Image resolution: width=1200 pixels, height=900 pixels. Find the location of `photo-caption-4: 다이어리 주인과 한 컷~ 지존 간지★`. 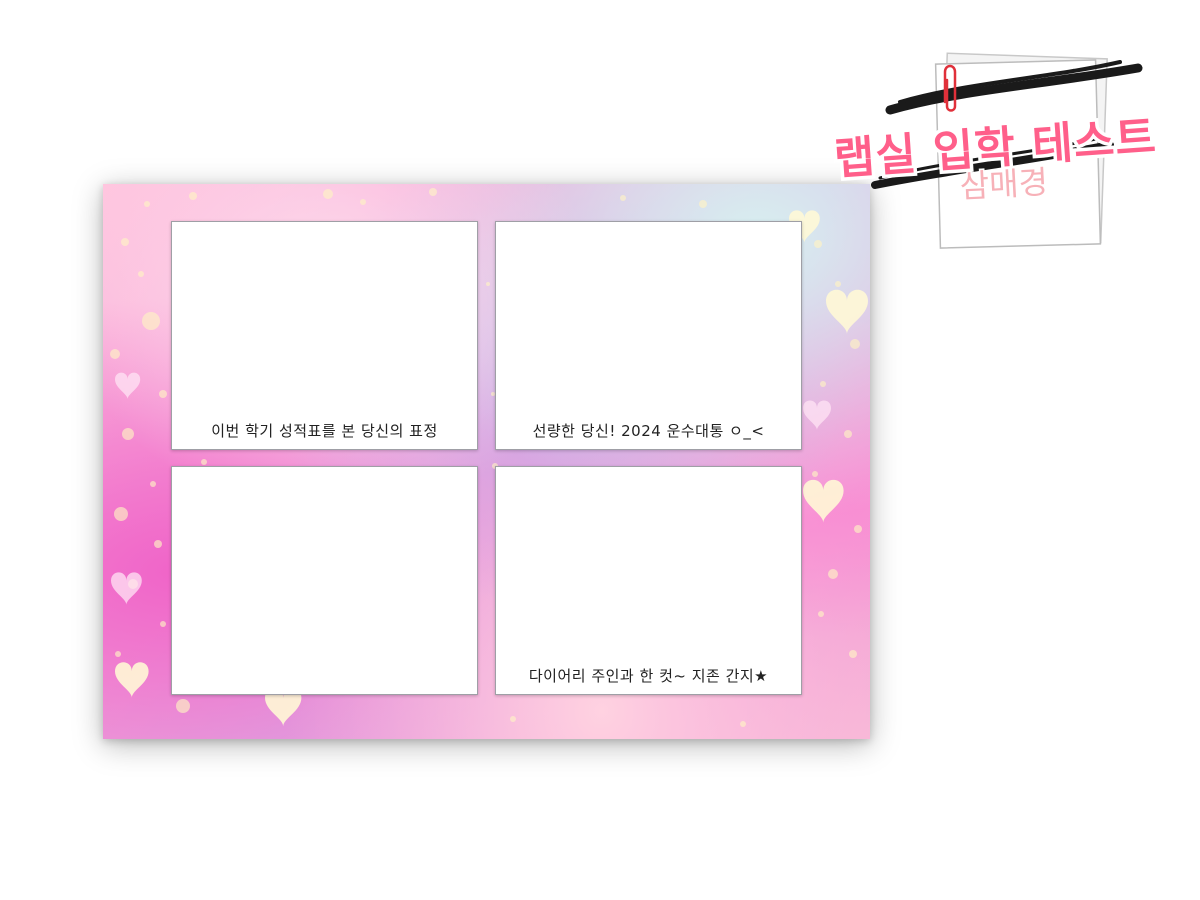

photo-caption-4: 다이어리 주인과 한 컷~ 지존 간지★ is located at coordinates (648, 676).